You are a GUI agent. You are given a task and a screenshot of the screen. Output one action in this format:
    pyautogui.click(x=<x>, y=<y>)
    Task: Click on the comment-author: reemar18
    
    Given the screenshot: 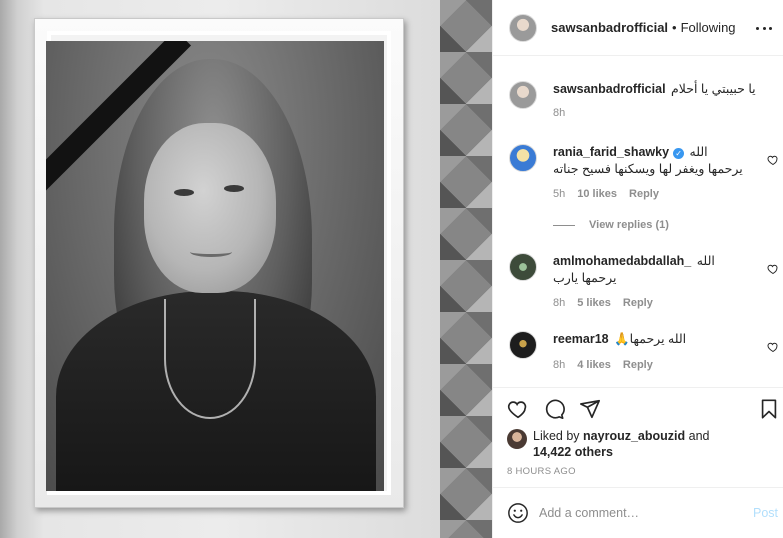 What is the action you would take?
    pyautogui.click(x=581, y=339)
    